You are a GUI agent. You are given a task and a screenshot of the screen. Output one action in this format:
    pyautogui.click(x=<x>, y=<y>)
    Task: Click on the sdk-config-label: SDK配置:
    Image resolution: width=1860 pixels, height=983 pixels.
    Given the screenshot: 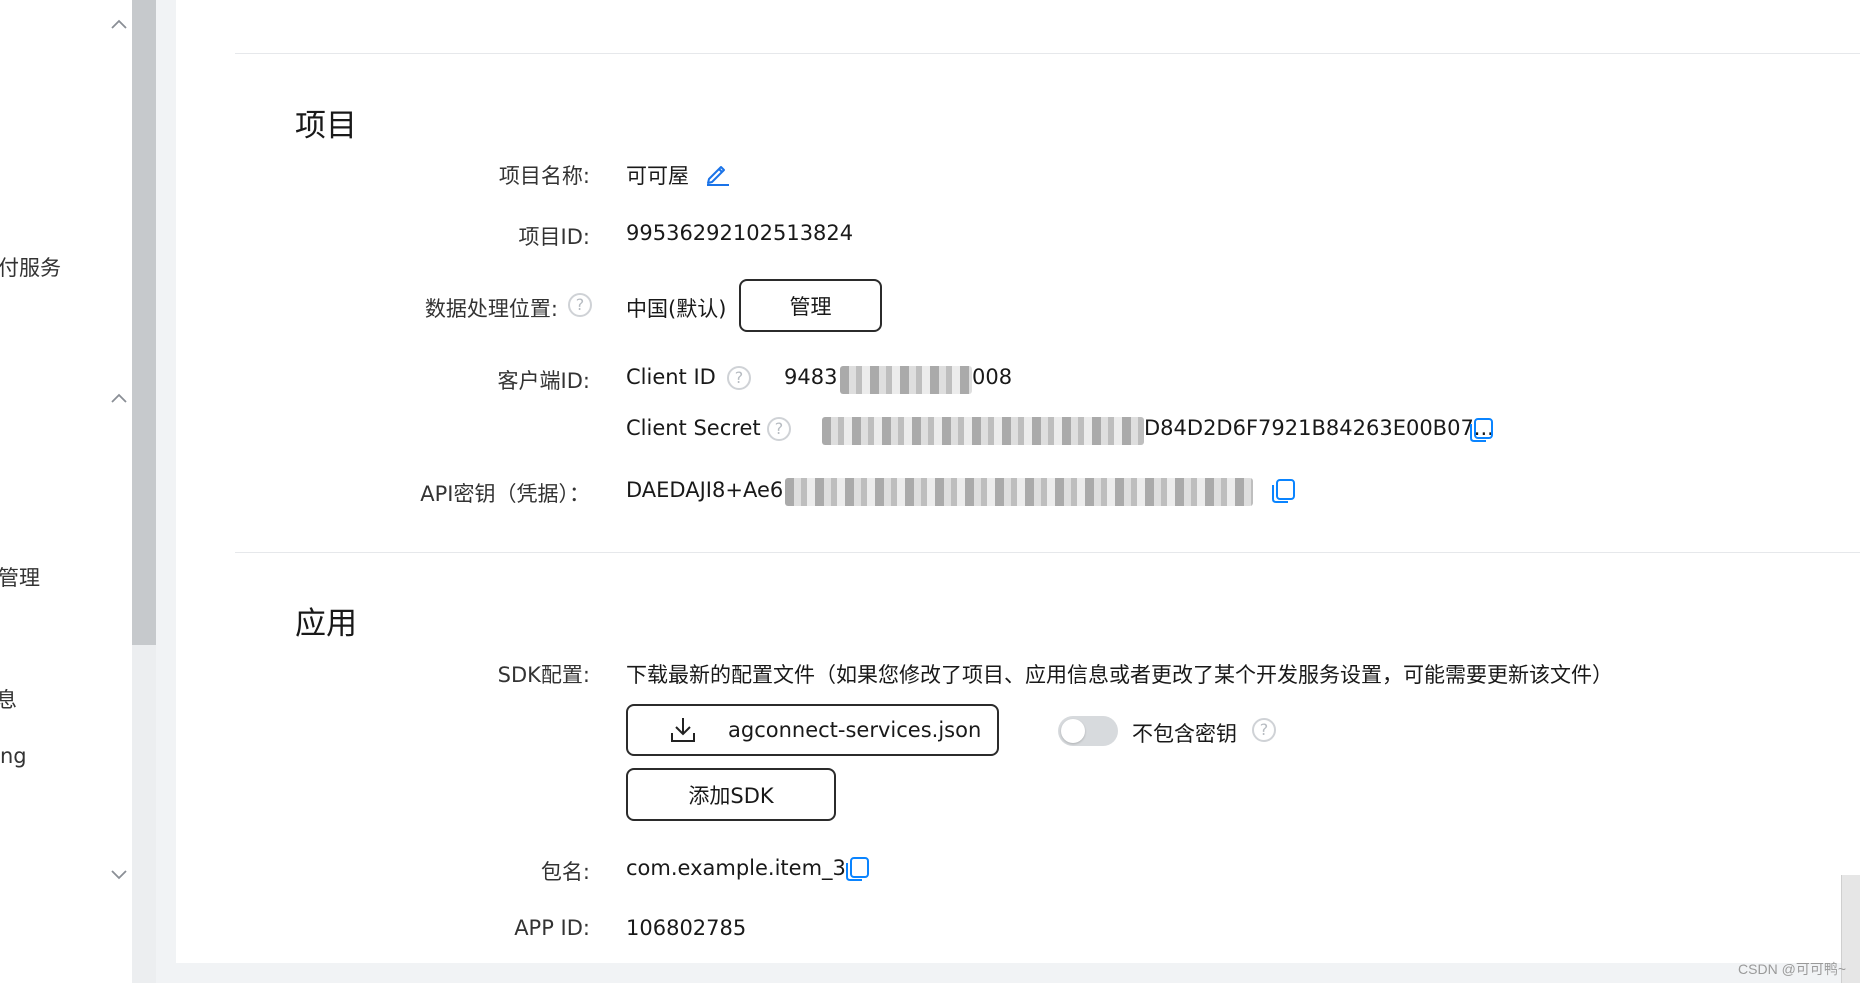 What is the action you would take?
    pyautogui.click(x=543, y=675)
    